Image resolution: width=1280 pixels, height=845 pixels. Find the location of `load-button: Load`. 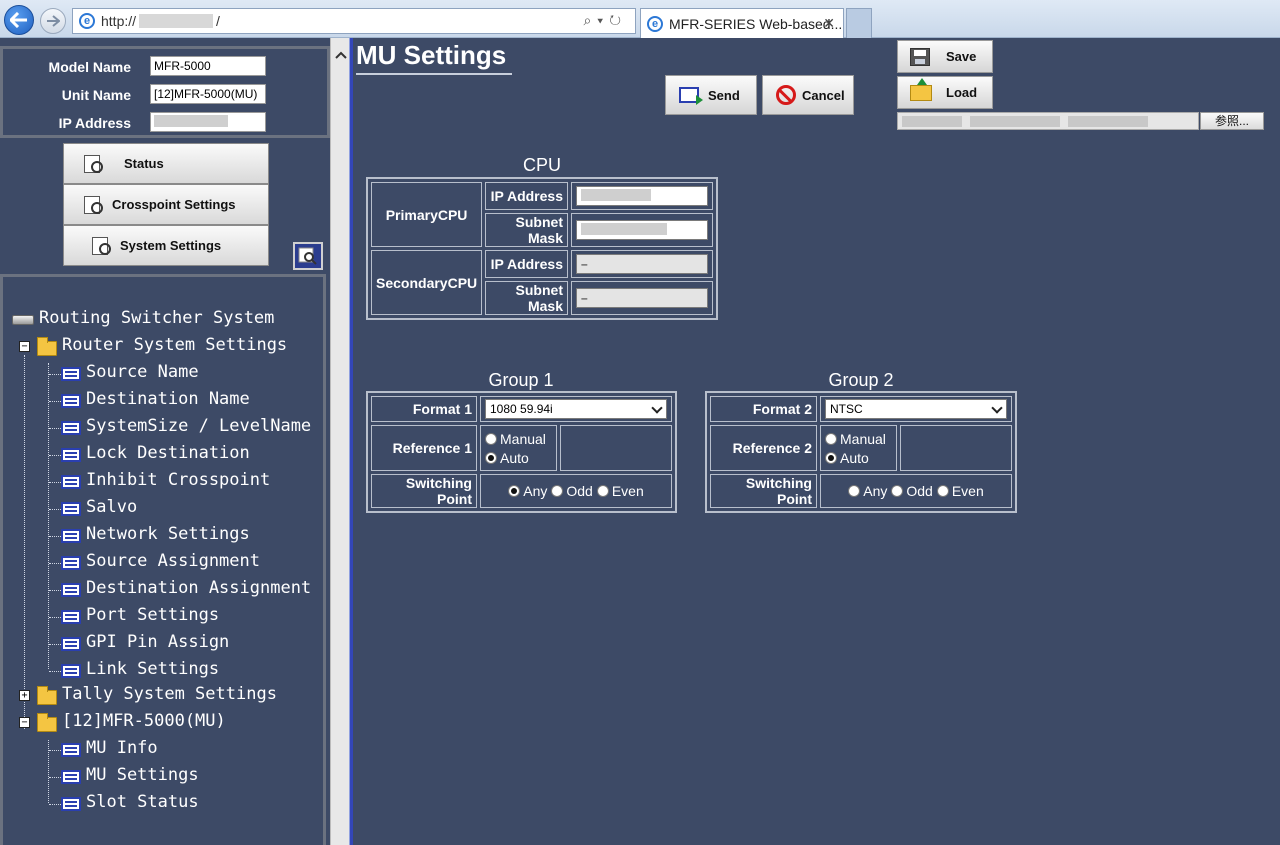

load-button: Load is located at coordinates (945, 92).